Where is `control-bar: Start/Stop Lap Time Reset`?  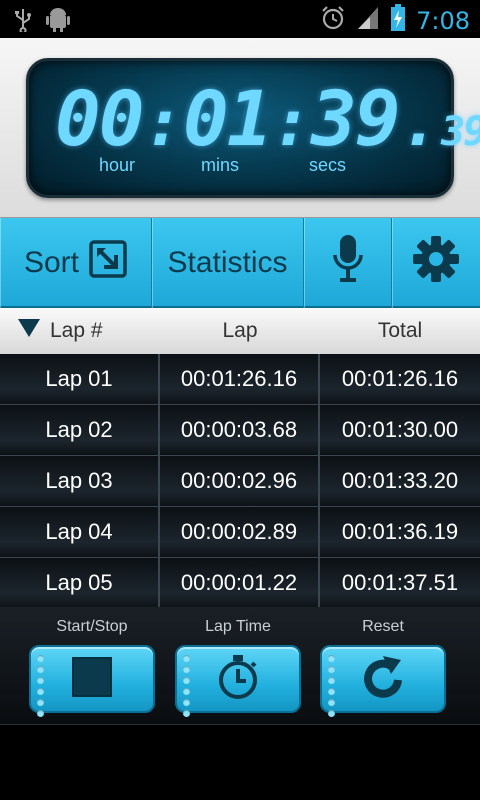 control-bar: Start/Stop Lap Time Reset is located at coordinates (240, 666).